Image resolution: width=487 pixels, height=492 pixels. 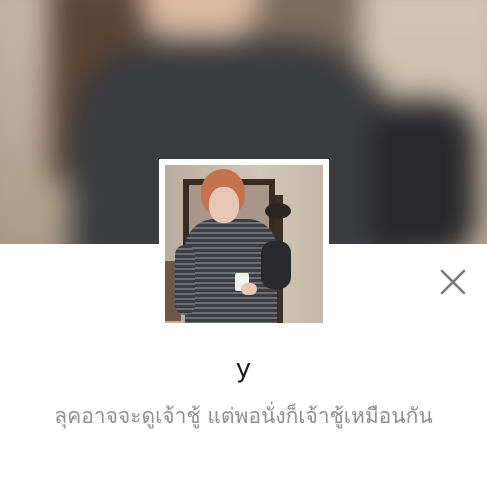 I want to click on profile-name: y, so click(x=243, y=369).